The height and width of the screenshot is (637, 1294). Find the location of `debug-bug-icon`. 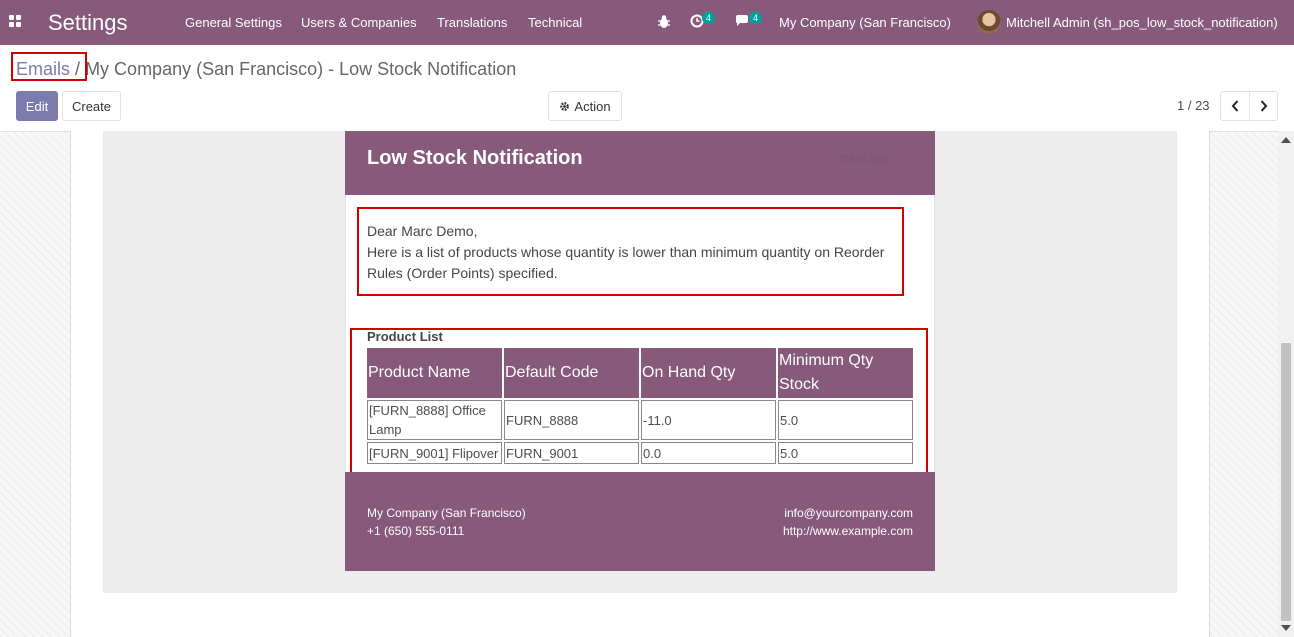

debug-bug-icon is located at coordinates (664, 21).